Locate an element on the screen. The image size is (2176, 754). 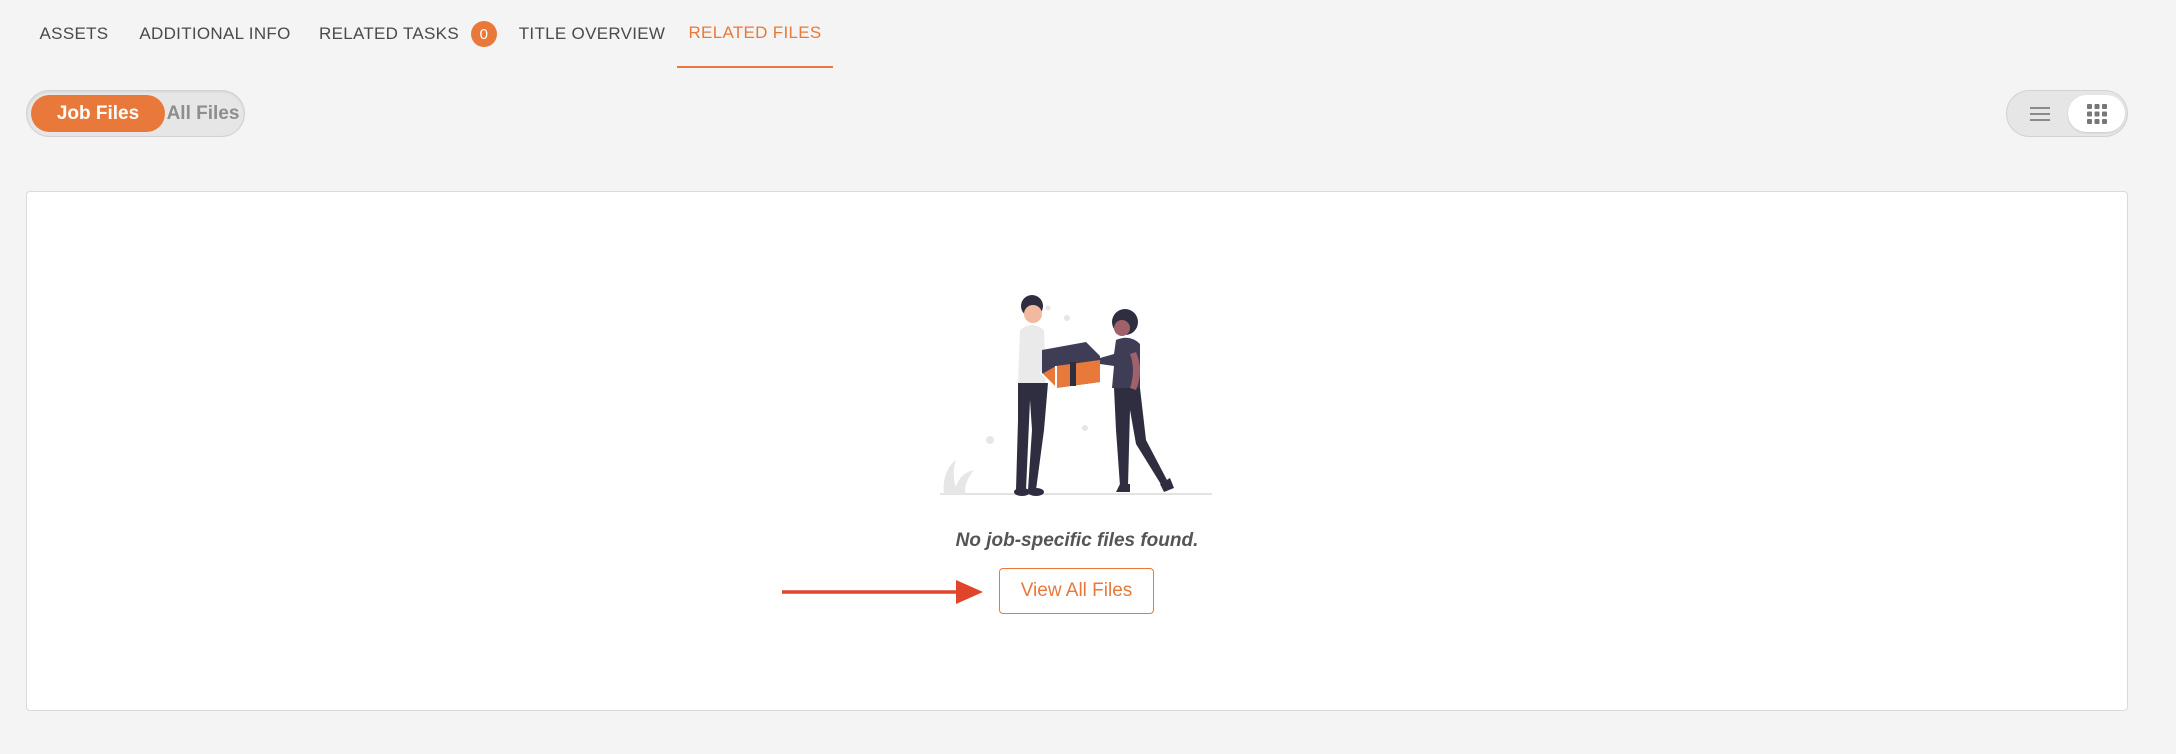
grid-view-button is located at coordinates (2096, 113).